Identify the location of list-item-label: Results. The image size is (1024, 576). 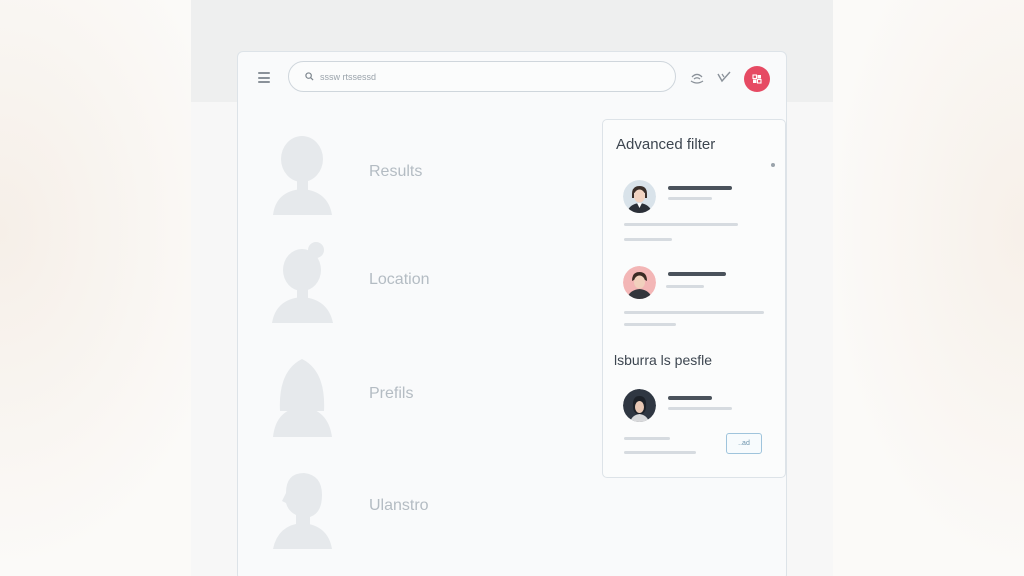
(396, 171).